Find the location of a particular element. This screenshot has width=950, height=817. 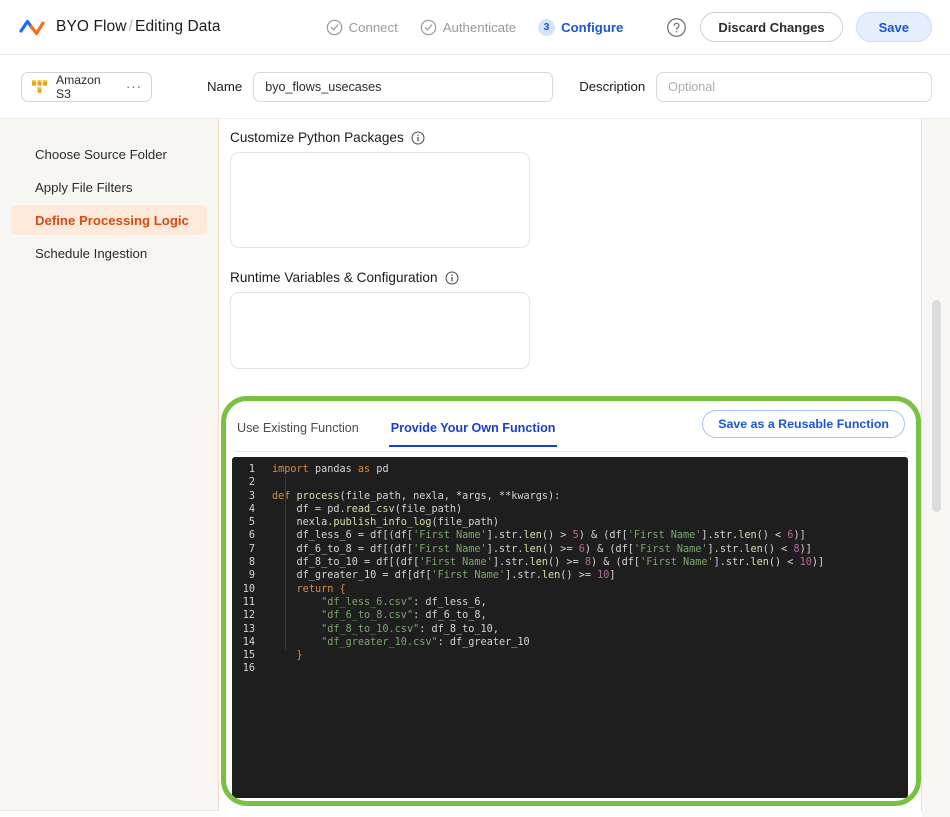

line-number: 12 is located at coordinates (248, 616).